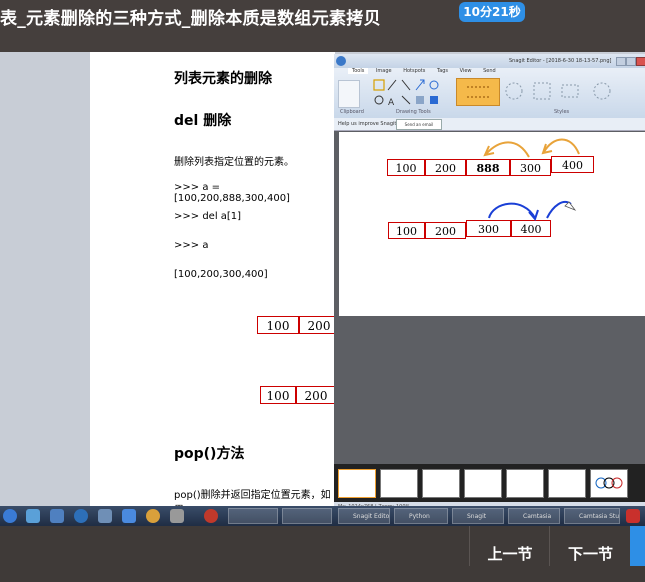  Describe the element at coordinates (421, 516) in the screenshot. I see `taskbar-window-button: Python` at that location.